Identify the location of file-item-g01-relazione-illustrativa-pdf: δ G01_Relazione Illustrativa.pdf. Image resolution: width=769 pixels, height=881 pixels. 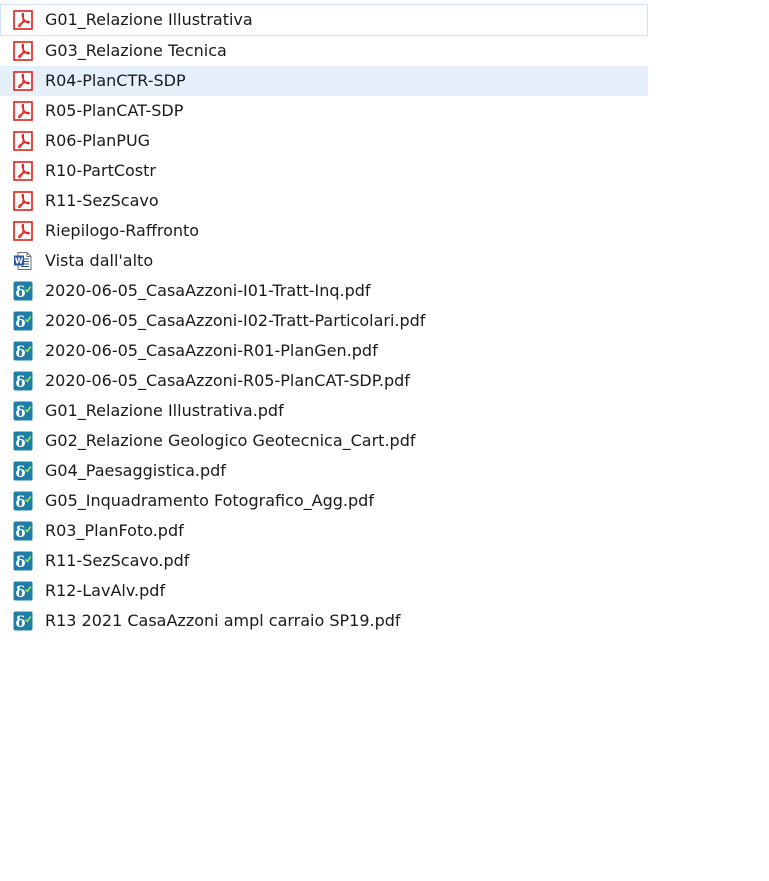
(324, 411).